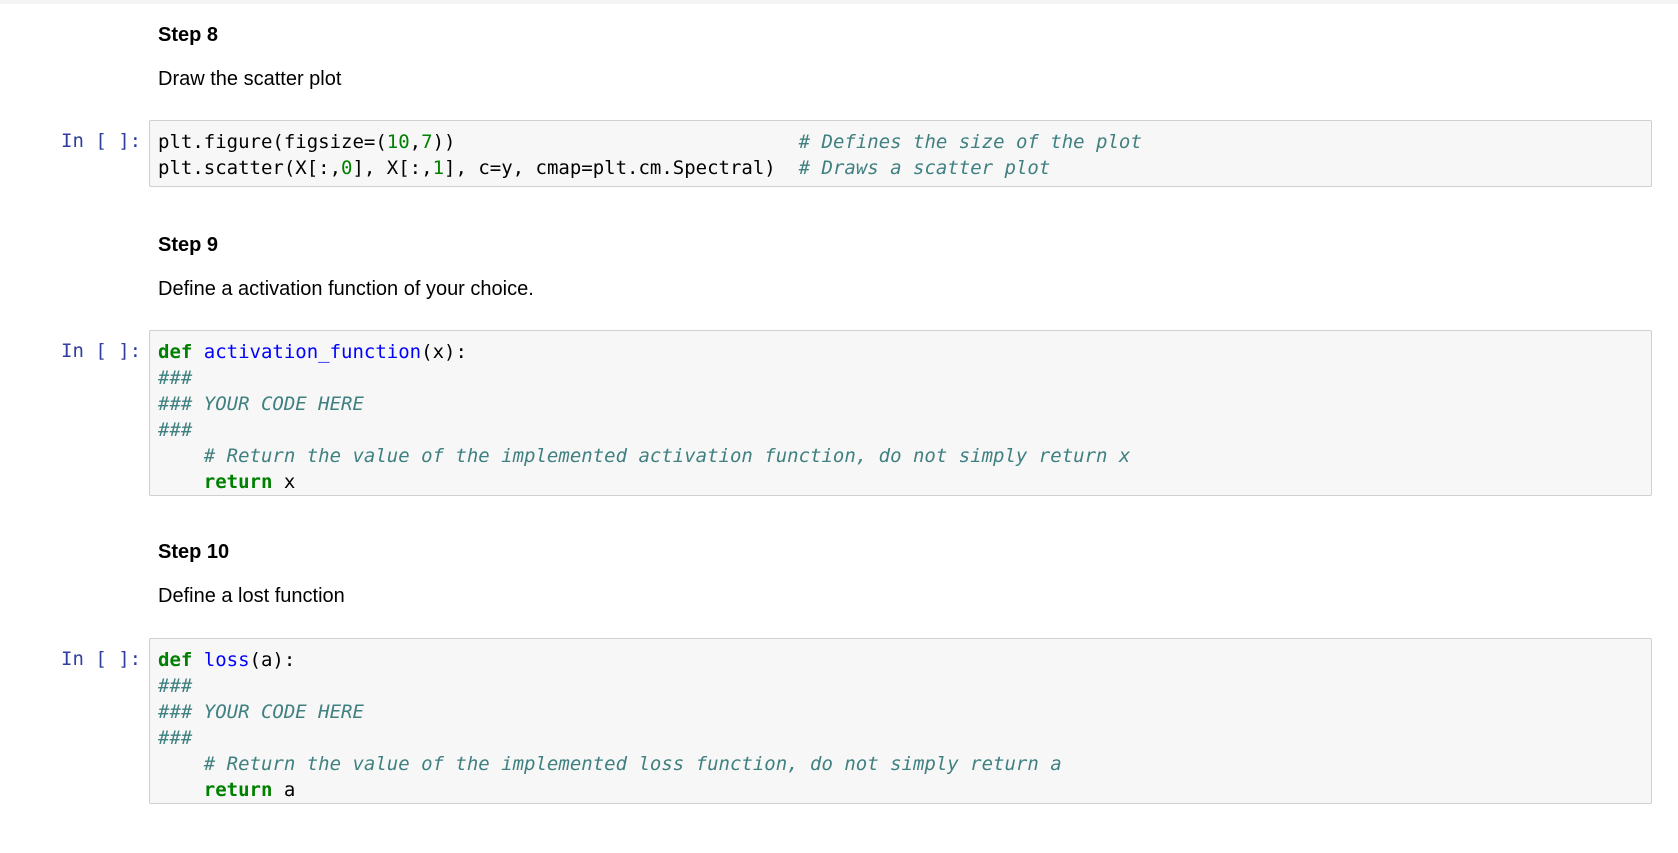 The width and height of the screenshot is (1678, 853). Describe the element at coordinates (101, 141) in the screenshot. I see `step-8-cell-prompt: In [ ]:` at that location.